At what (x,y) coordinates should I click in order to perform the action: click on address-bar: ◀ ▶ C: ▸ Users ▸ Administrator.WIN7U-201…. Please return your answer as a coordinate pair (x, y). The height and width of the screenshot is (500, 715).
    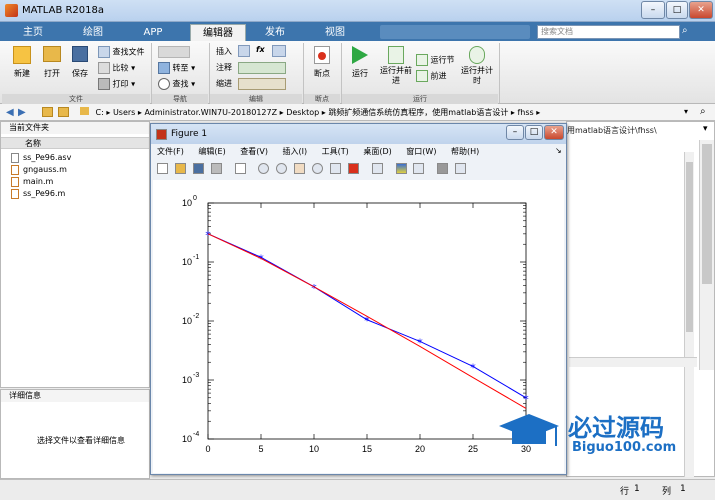
    Looking at the image, I should click on (357, 112).